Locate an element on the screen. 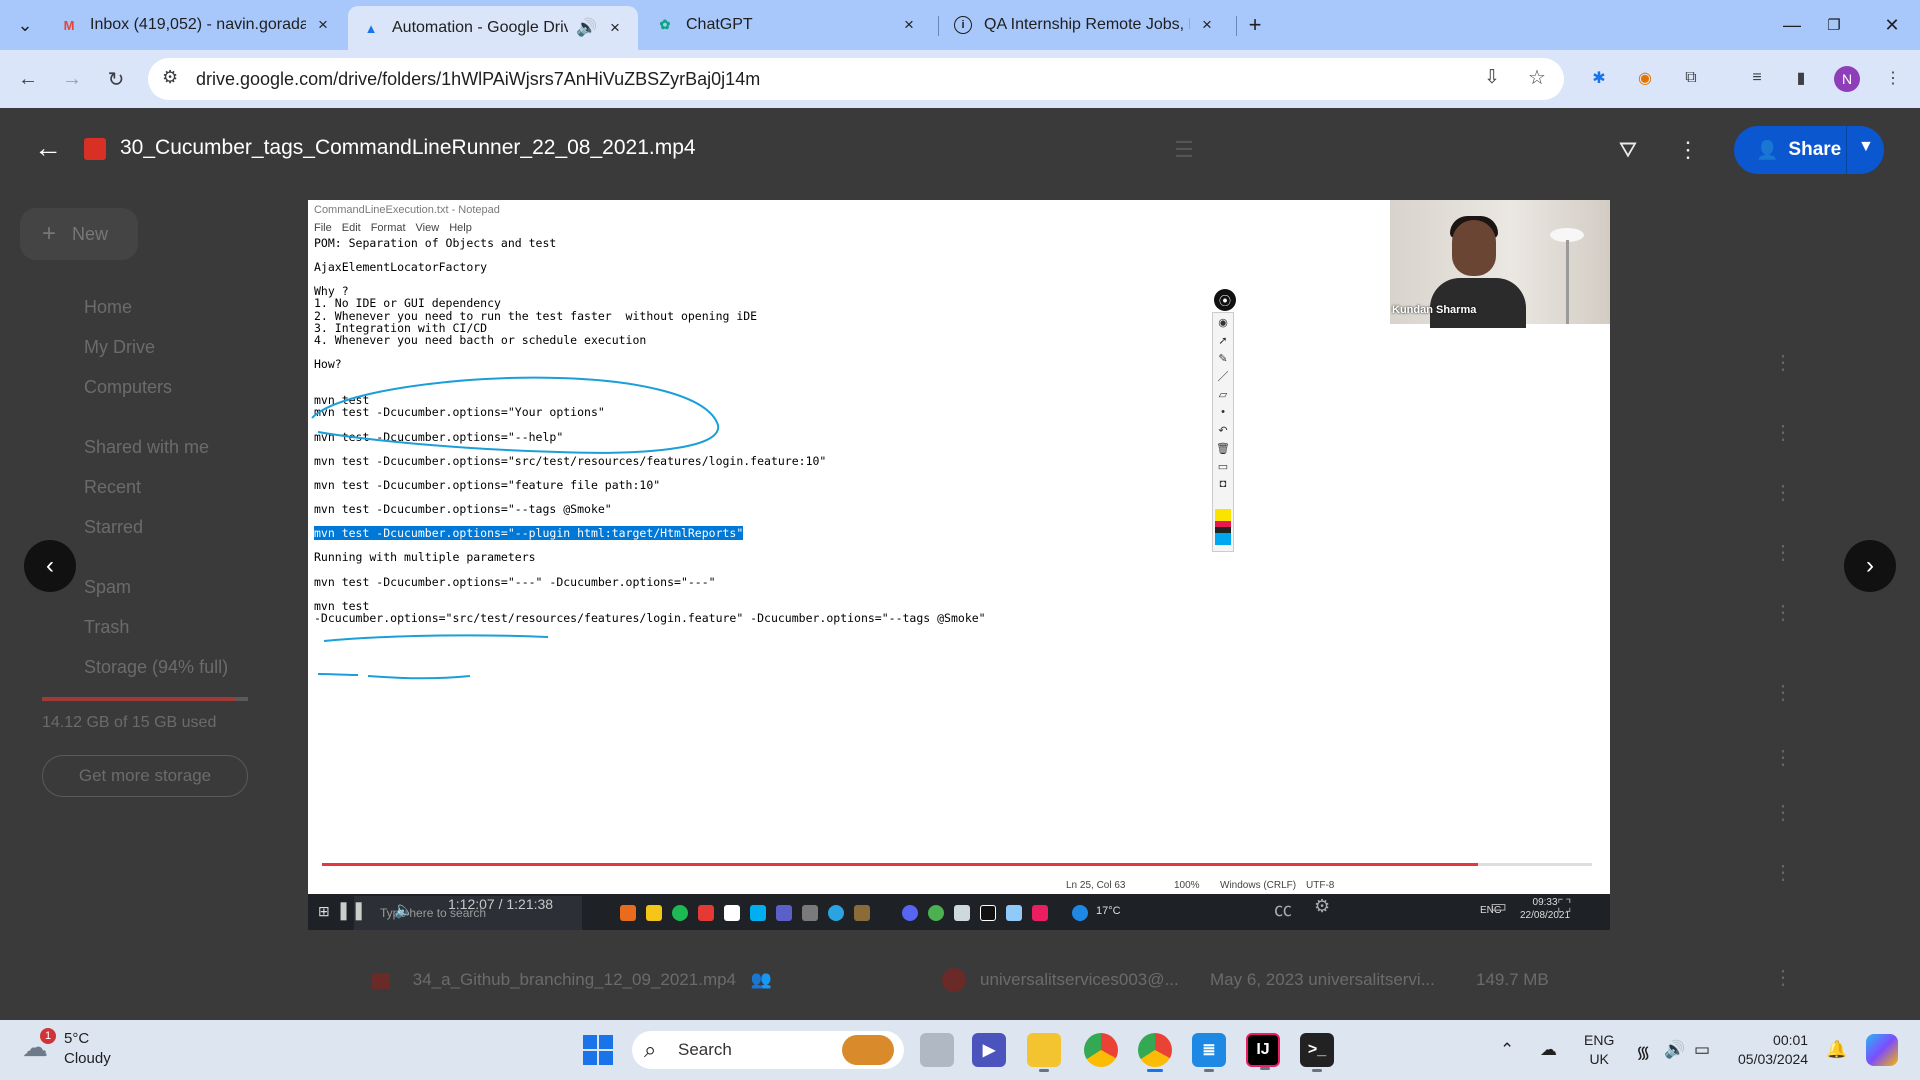 This screenshot has height=1080, width=1920. start-button is located at coordinates (598, 1050).